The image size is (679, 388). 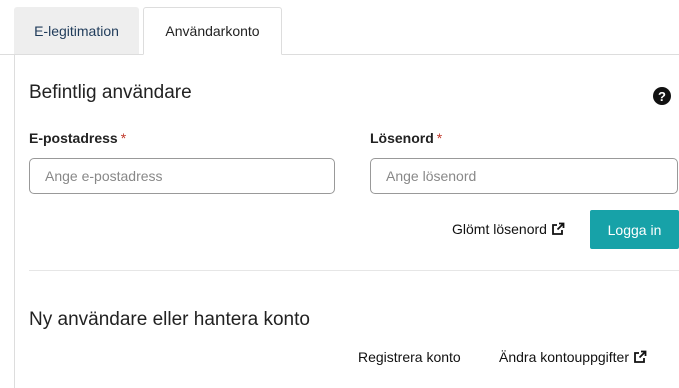 I want to click on panel-border, so click(x=14, y=221).